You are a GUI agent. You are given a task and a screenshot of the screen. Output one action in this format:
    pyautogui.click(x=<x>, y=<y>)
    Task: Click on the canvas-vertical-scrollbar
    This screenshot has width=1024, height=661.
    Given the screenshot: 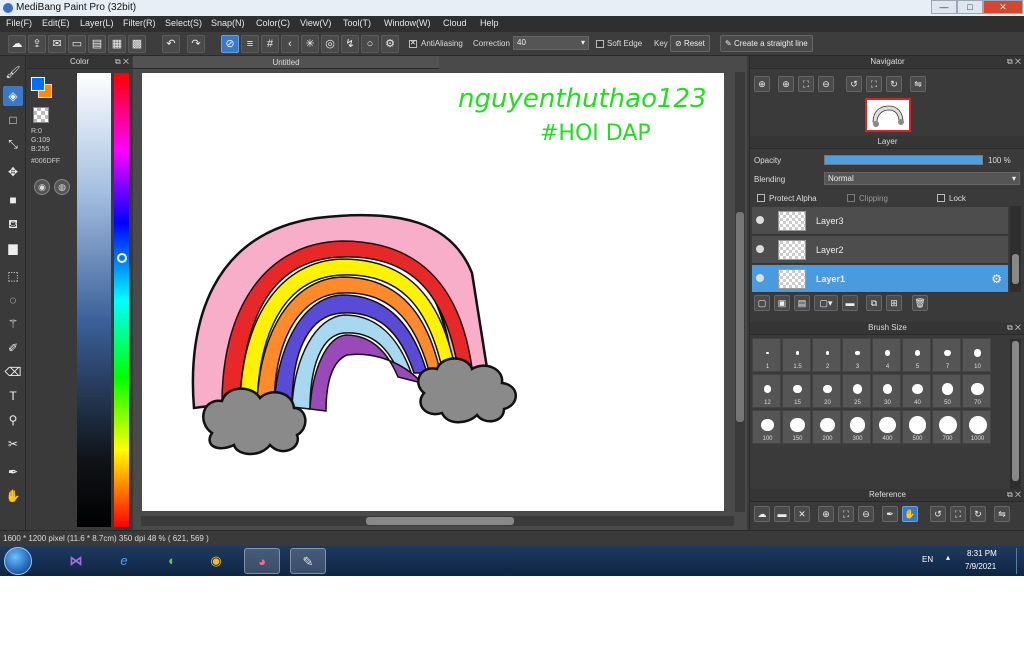 What is the action you would take?
    pyautogui.click(x=740, y=292)
    